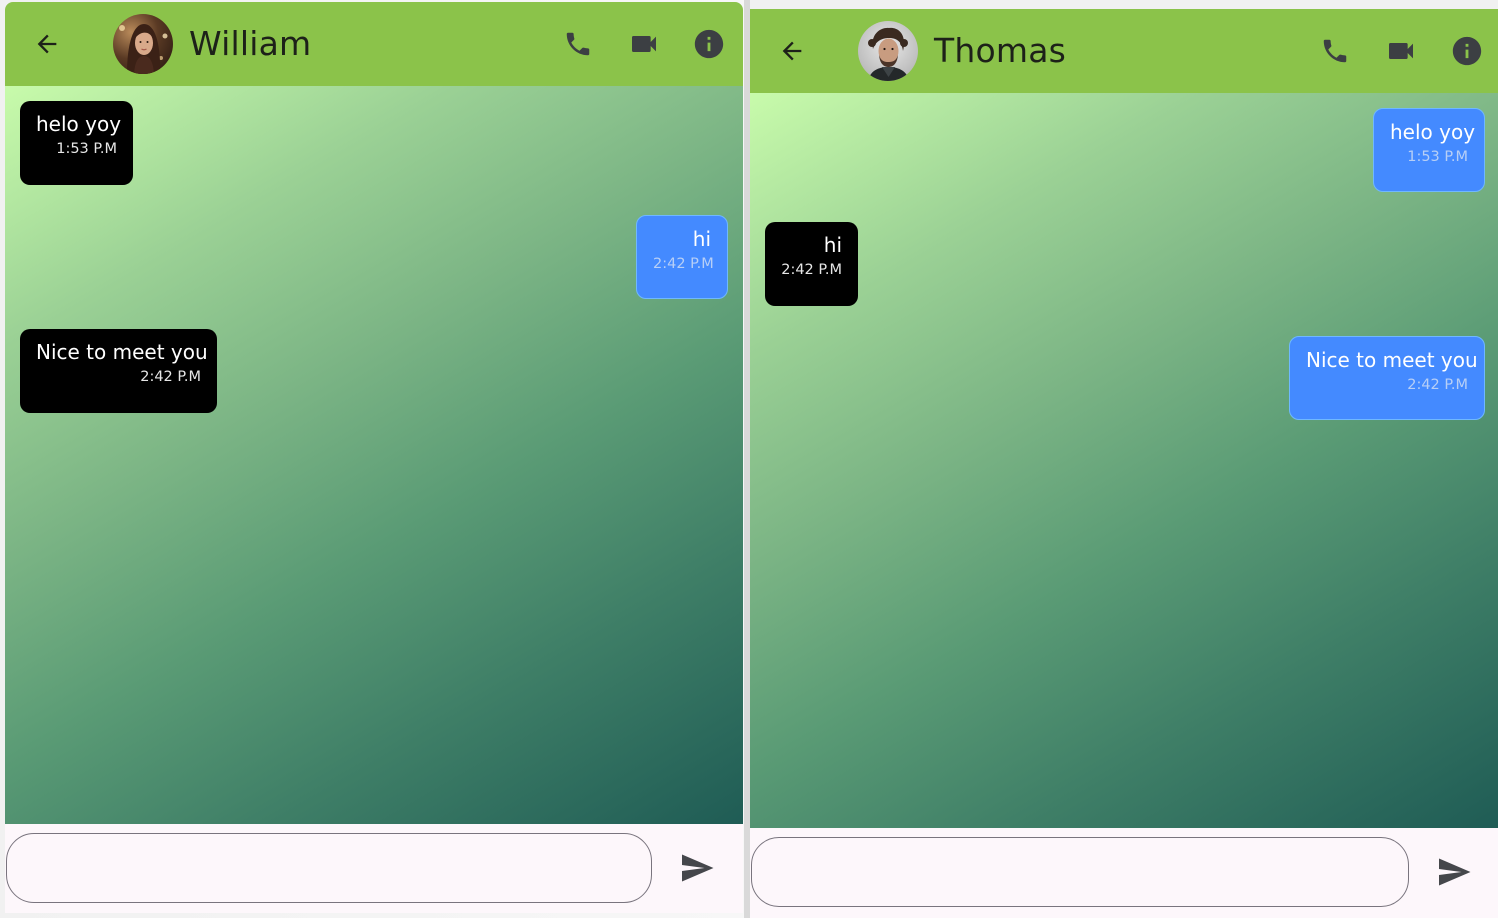 This screenshot has width=1498, height=918. Describe the element at coordinates (250, 43) in the screenshot. I see `contact-name: William` at that location.